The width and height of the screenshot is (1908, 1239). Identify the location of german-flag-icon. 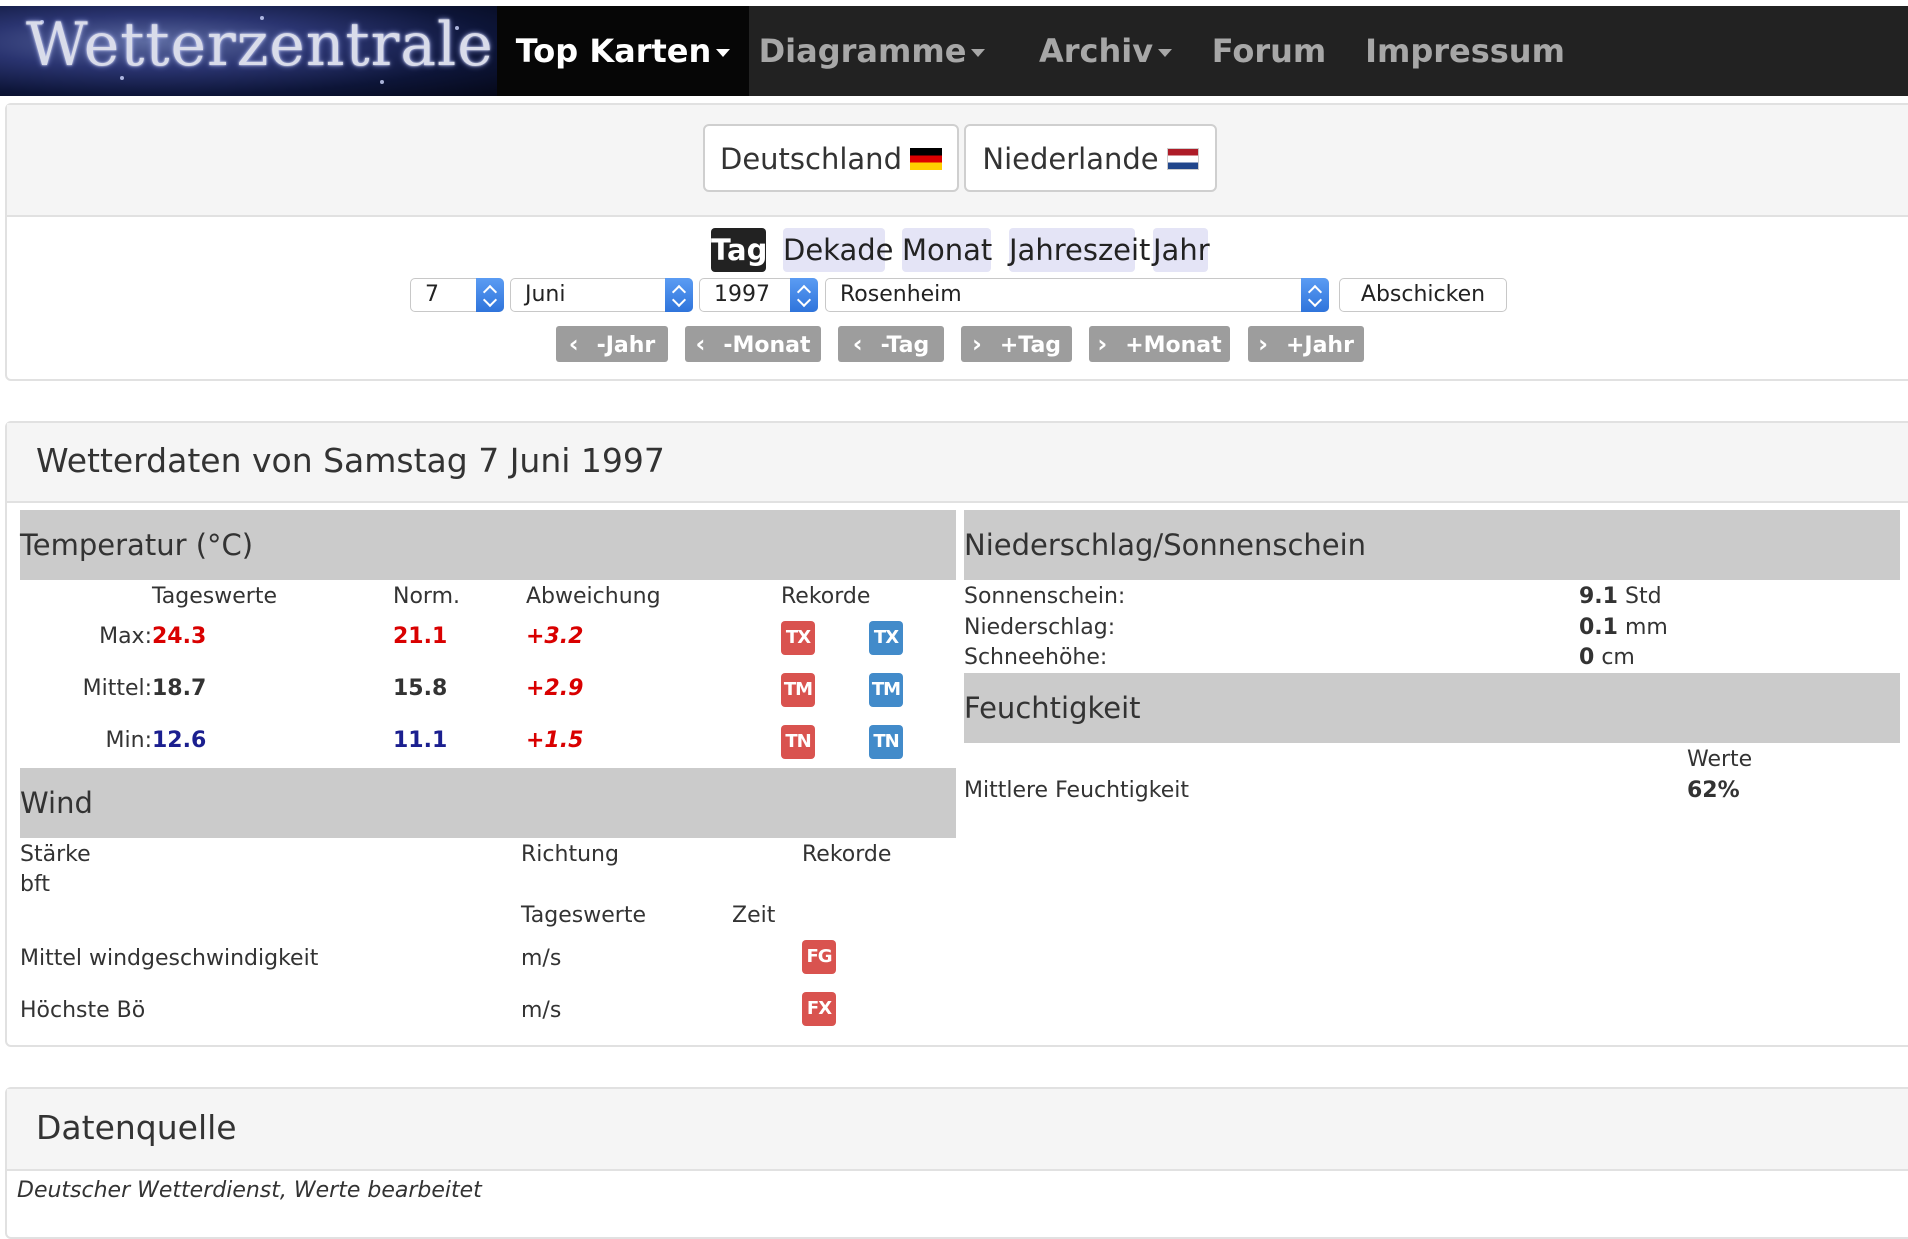
(925, 159).